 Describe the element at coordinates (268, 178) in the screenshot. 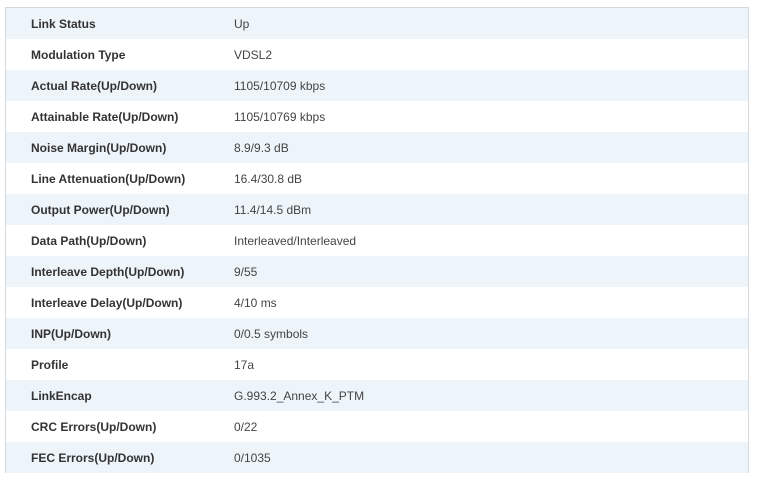

I see `line-attenuation-value: 16.4/30.8 dB` at that location.